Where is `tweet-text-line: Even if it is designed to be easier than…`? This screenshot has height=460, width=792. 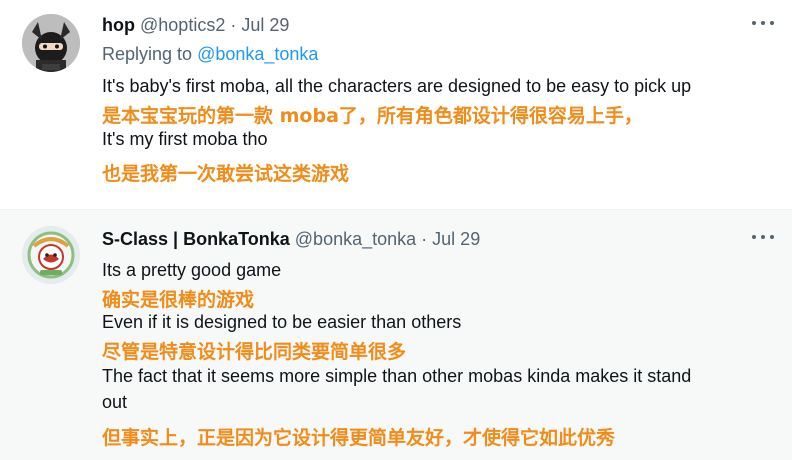 tweet-text-line: Even if it is designed to be easier than… is located at coordinates (282, 322).